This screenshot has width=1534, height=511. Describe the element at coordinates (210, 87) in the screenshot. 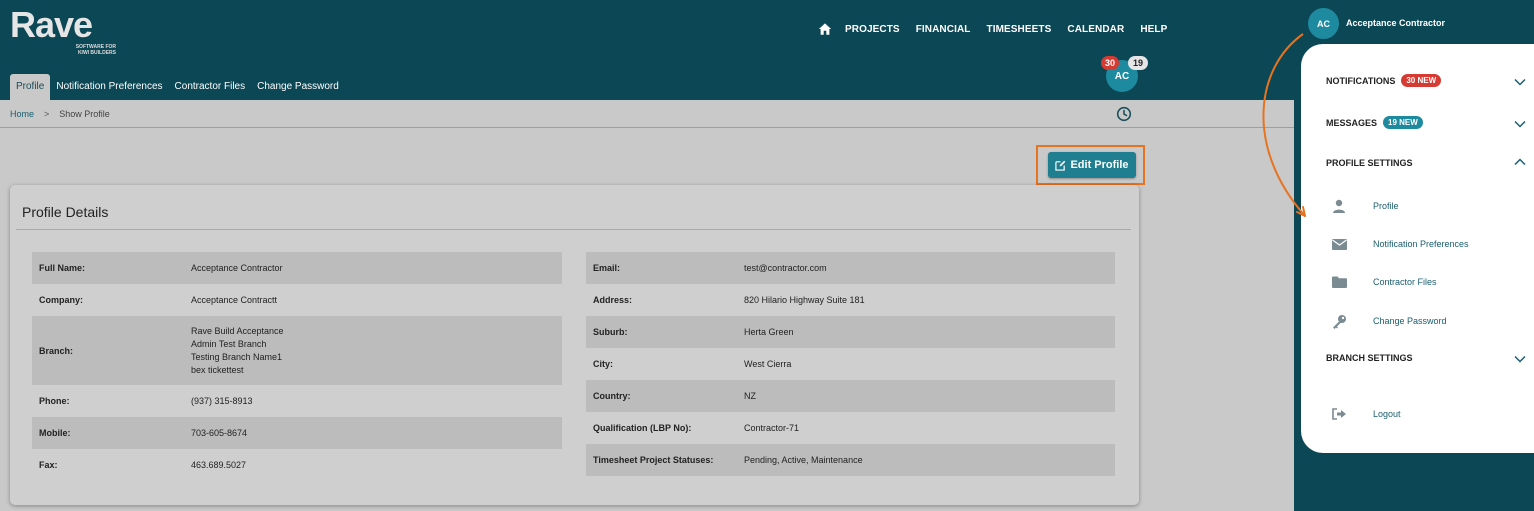

I see `tab-contractor-files: Contractor Files` at that location.